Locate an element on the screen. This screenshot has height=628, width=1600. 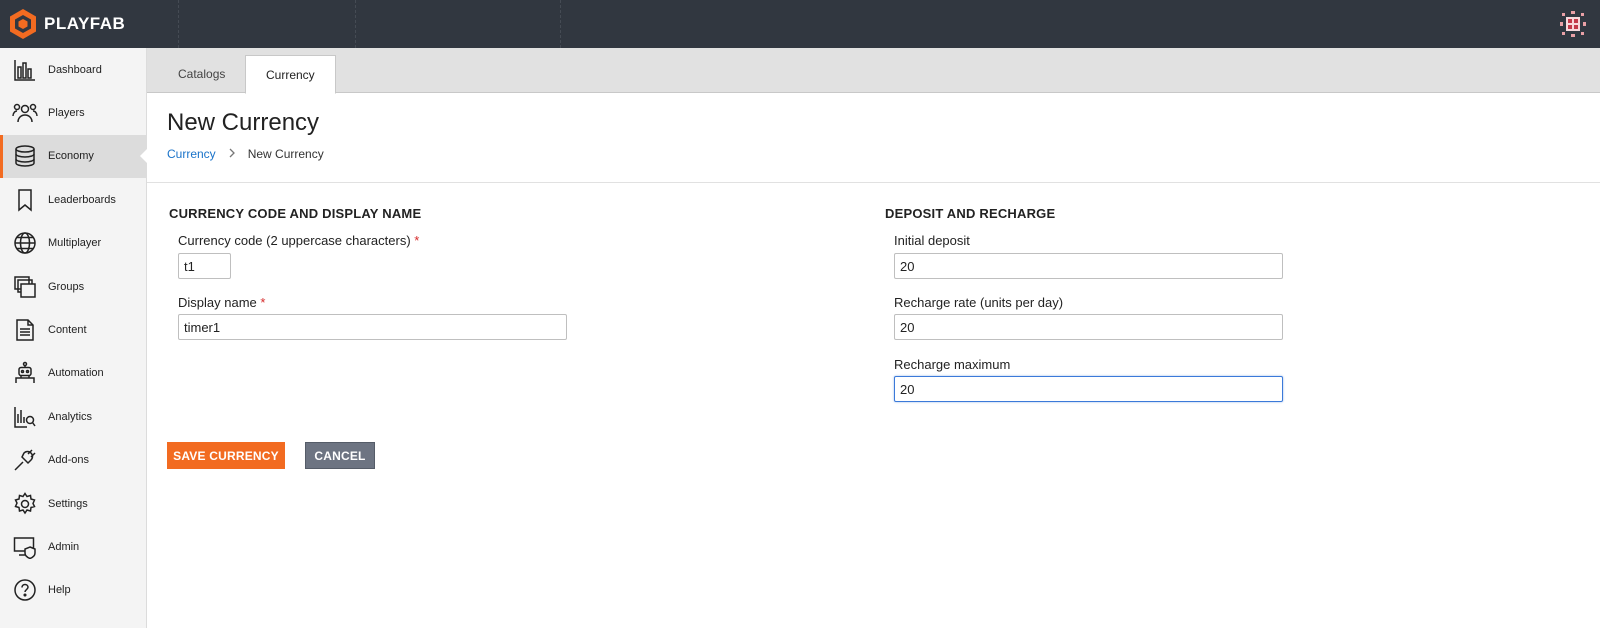
currency-code-label: Currency code (2 uppercase characters) * is located at coordinates (298, 240).